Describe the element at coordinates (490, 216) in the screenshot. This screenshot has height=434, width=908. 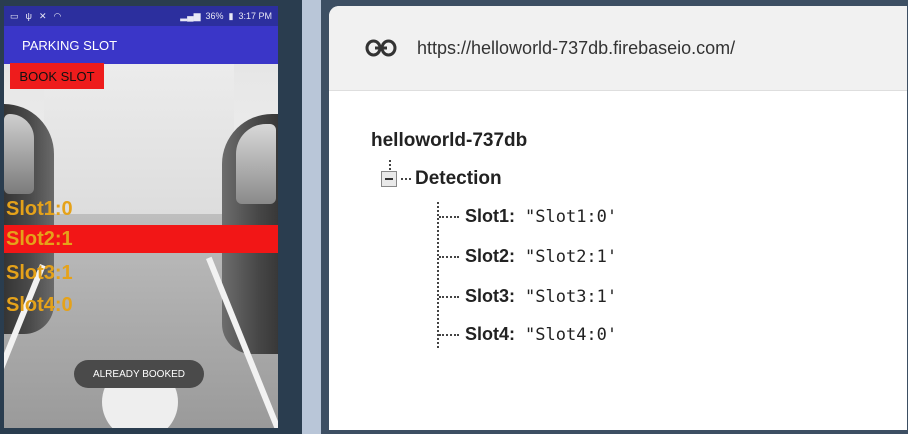
I see `child-key: Slot1:` at that location.